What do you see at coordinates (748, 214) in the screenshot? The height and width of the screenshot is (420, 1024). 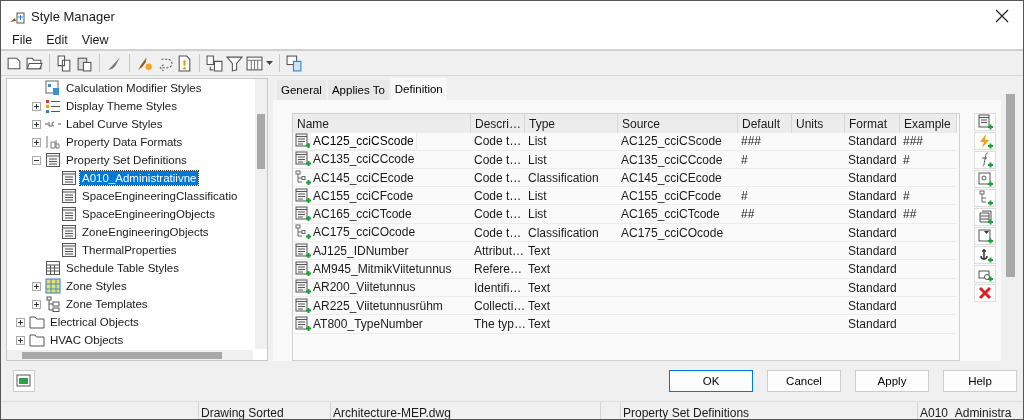 I see `table-cell: ##` at bounding box center [748, 214].